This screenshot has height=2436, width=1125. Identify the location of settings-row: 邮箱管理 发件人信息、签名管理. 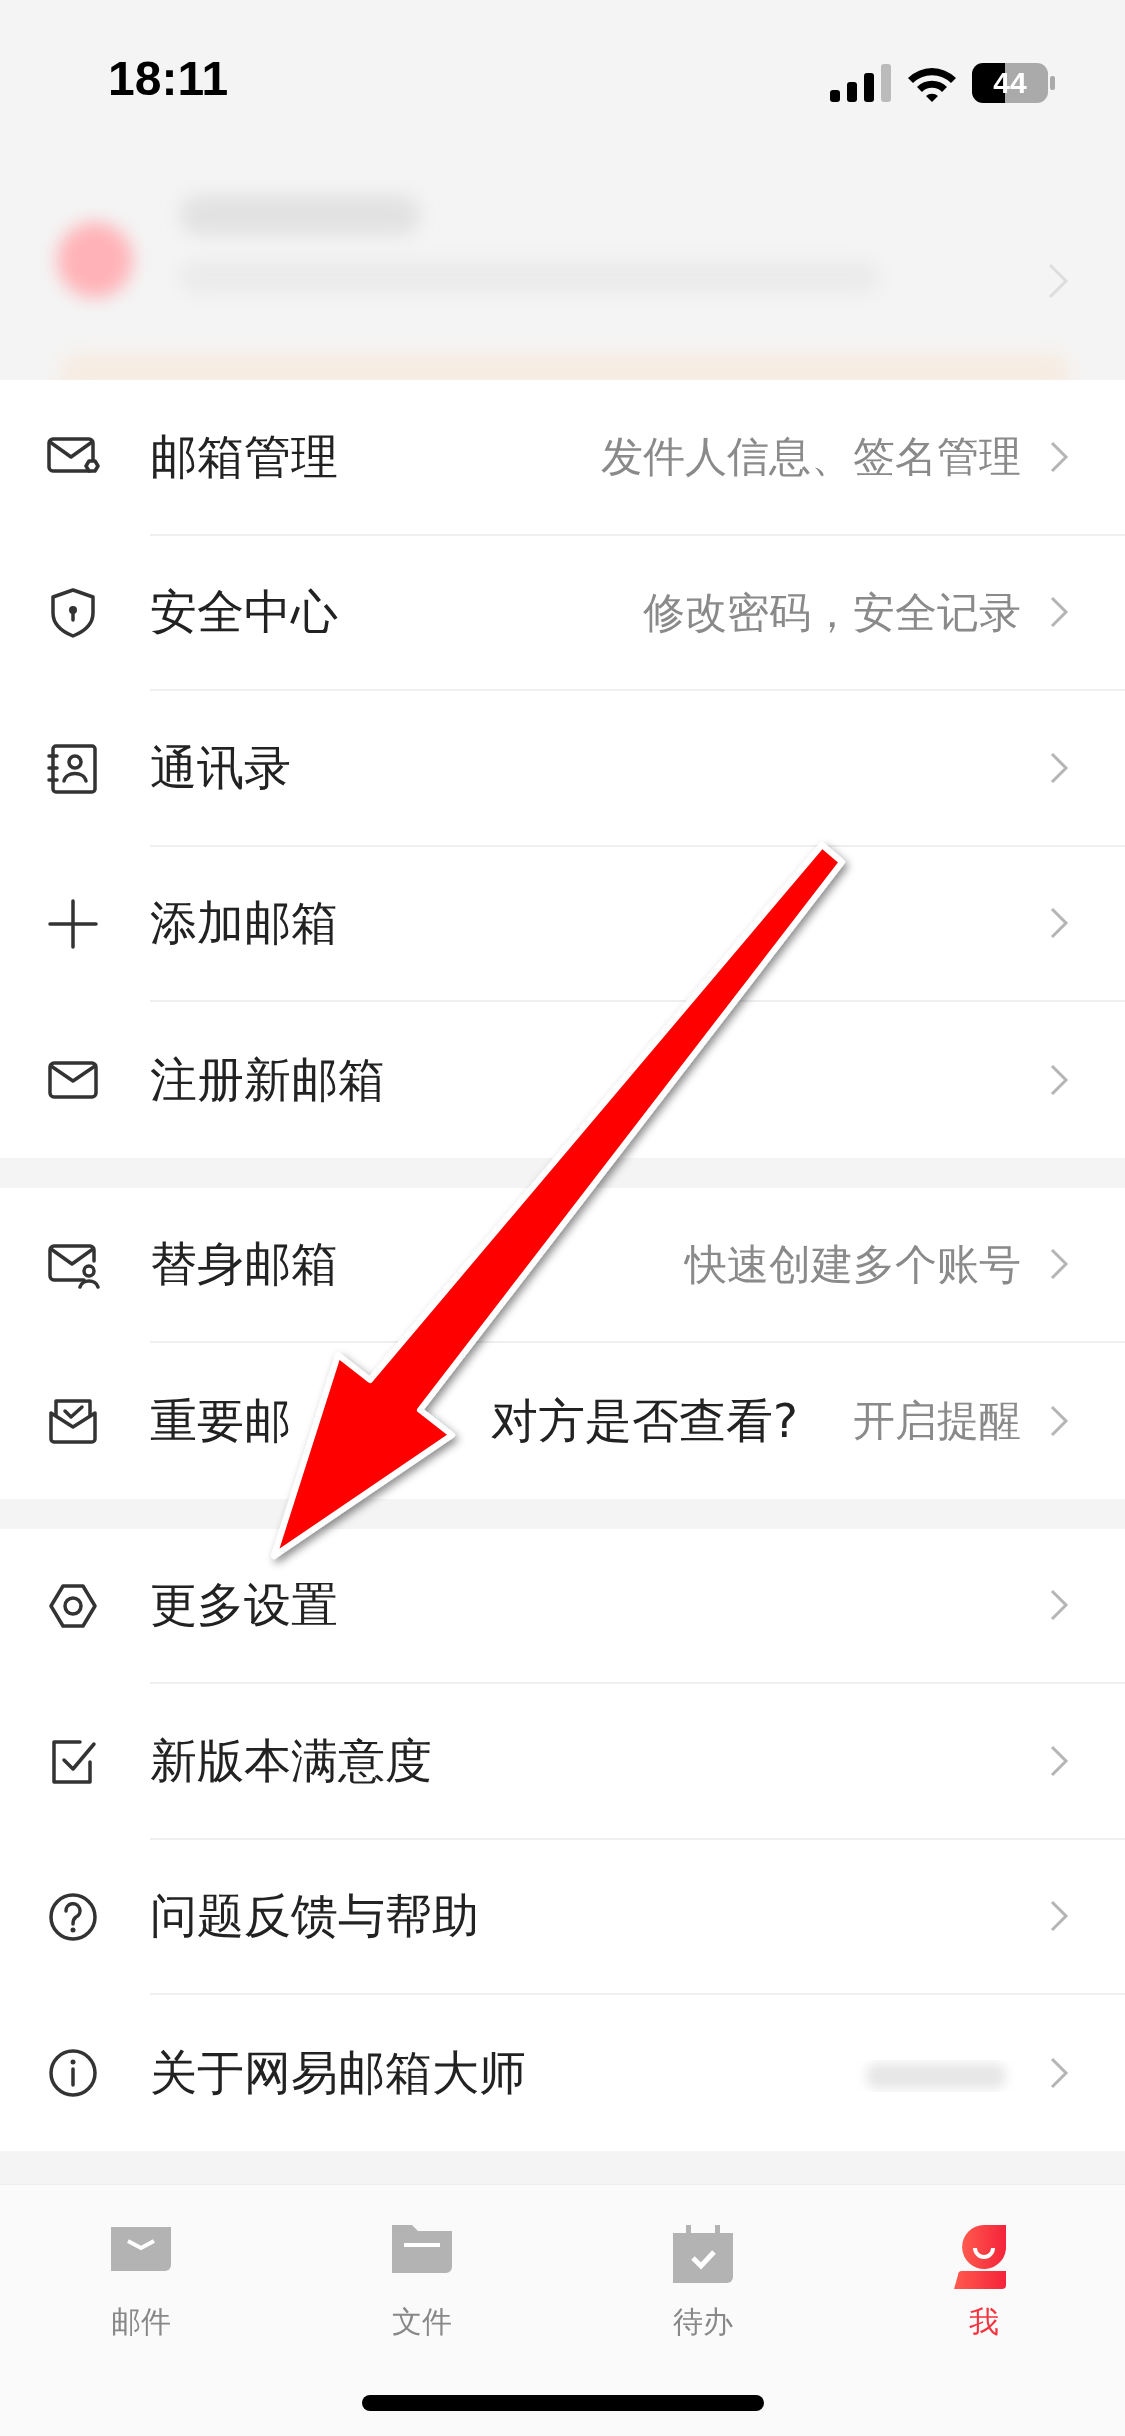
(562, 458).